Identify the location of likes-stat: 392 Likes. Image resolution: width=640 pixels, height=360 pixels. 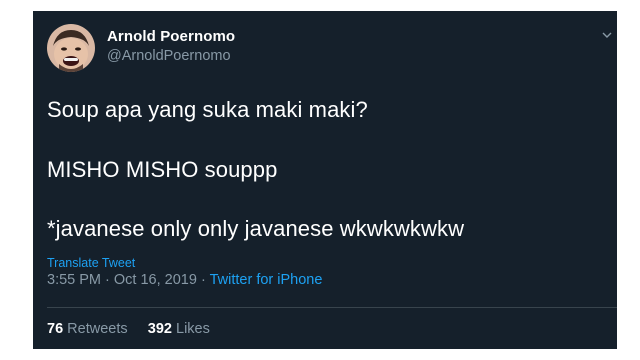
(179, 329).